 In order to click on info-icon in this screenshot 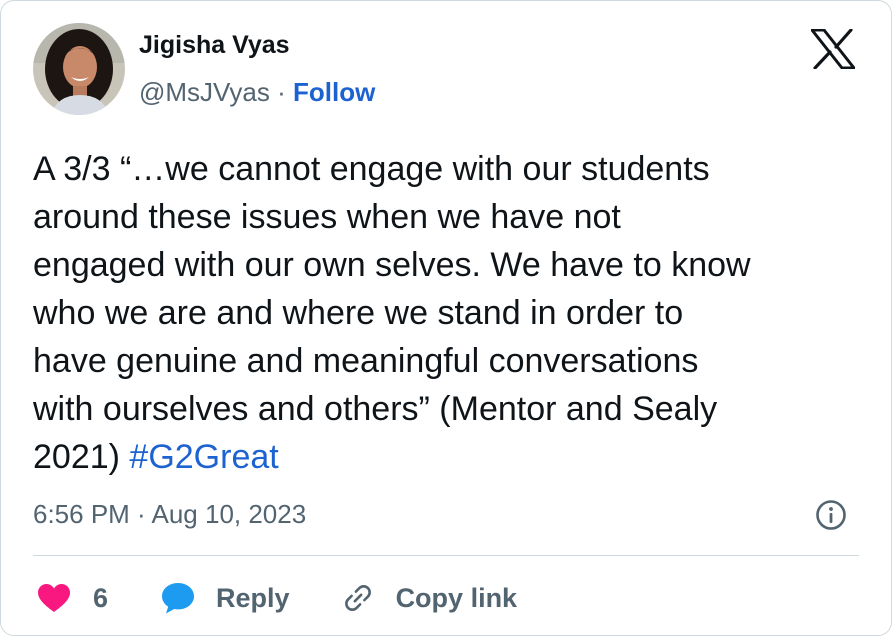, I will do `click(831, 515)`.